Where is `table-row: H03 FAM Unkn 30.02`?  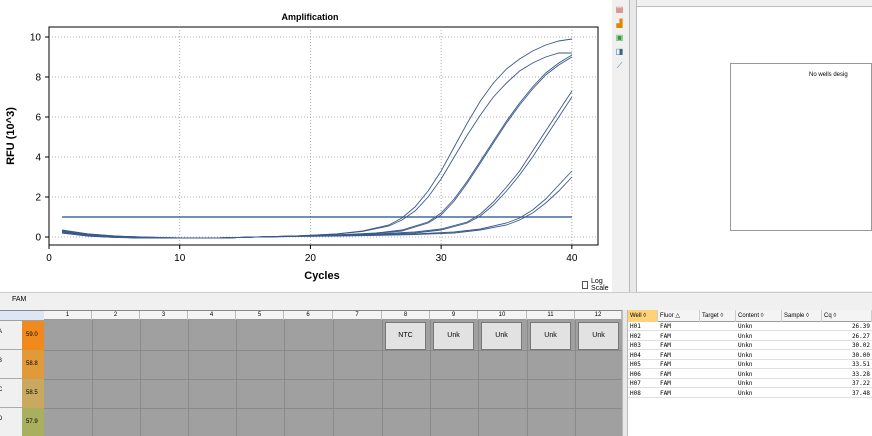
table-row: H03 FAM Unkn 30.02 is located at coordinates (750, 345).